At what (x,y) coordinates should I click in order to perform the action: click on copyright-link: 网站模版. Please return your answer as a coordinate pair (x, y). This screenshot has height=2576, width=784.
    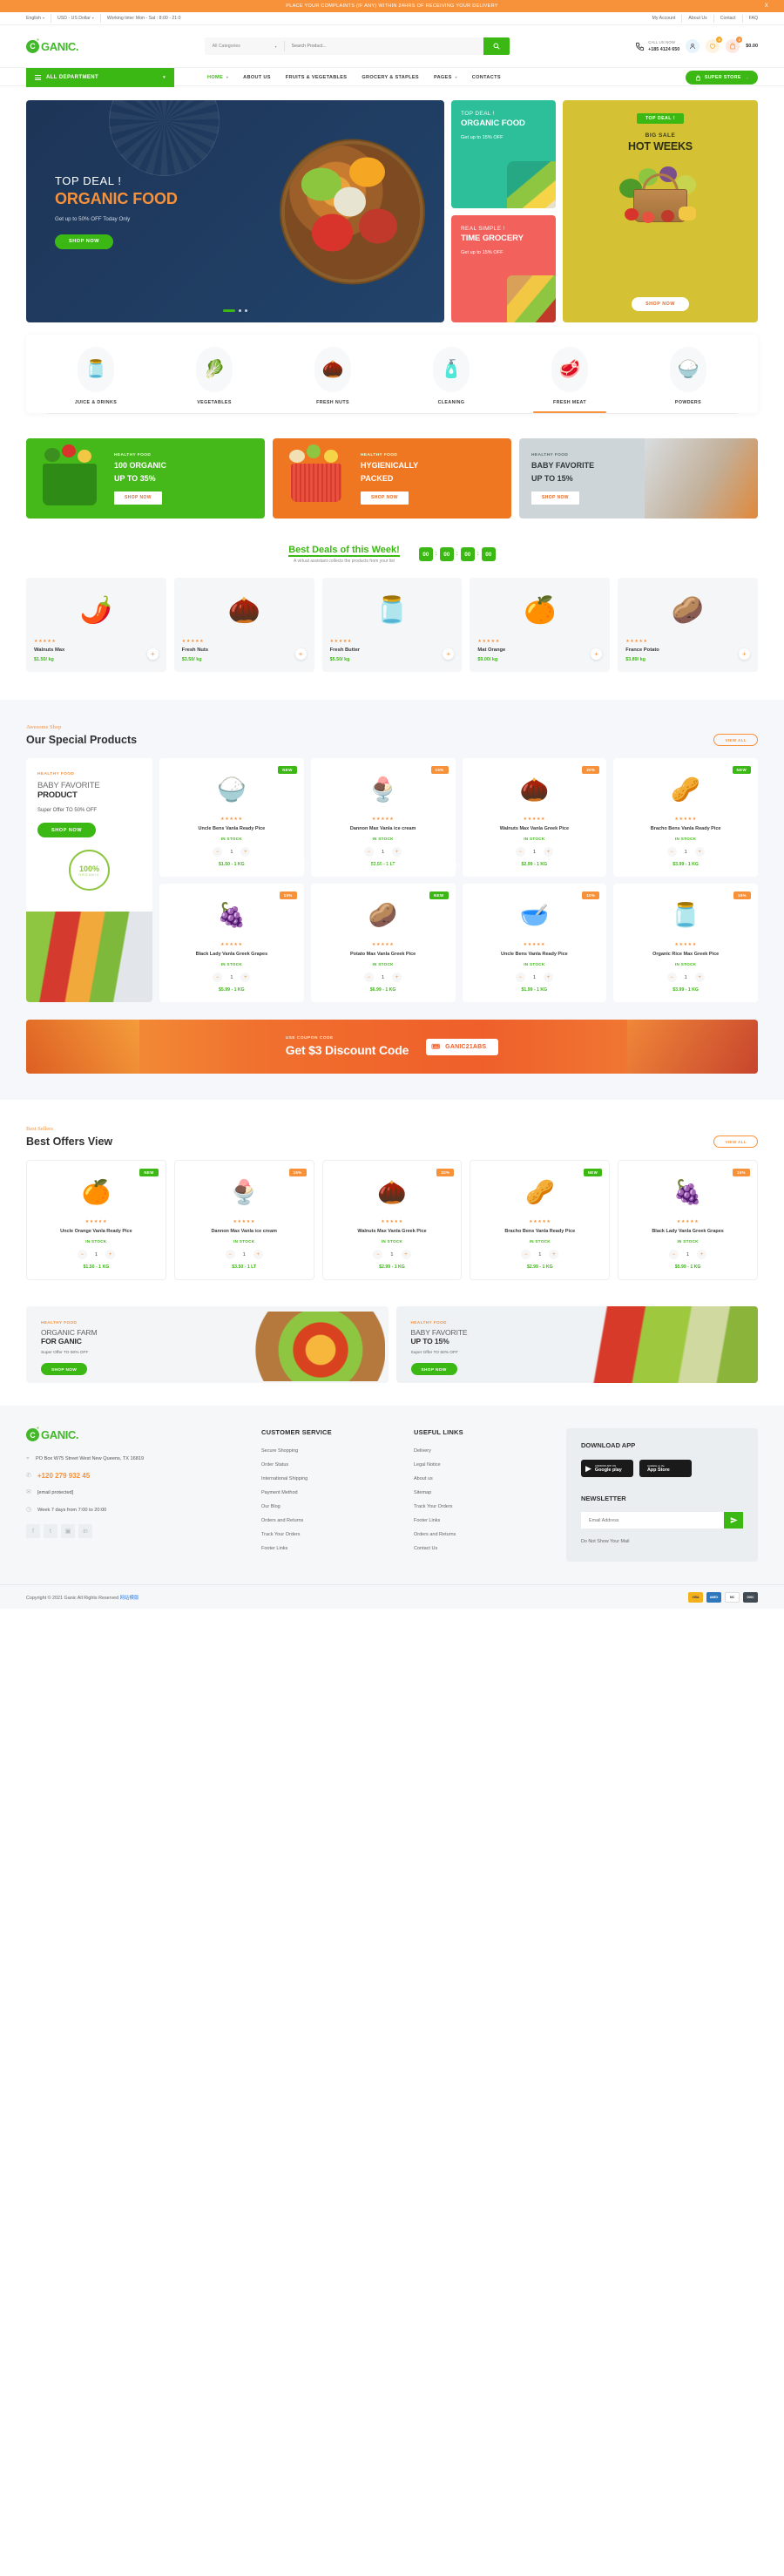
    Looking at the image, I should click on (129, 1599).